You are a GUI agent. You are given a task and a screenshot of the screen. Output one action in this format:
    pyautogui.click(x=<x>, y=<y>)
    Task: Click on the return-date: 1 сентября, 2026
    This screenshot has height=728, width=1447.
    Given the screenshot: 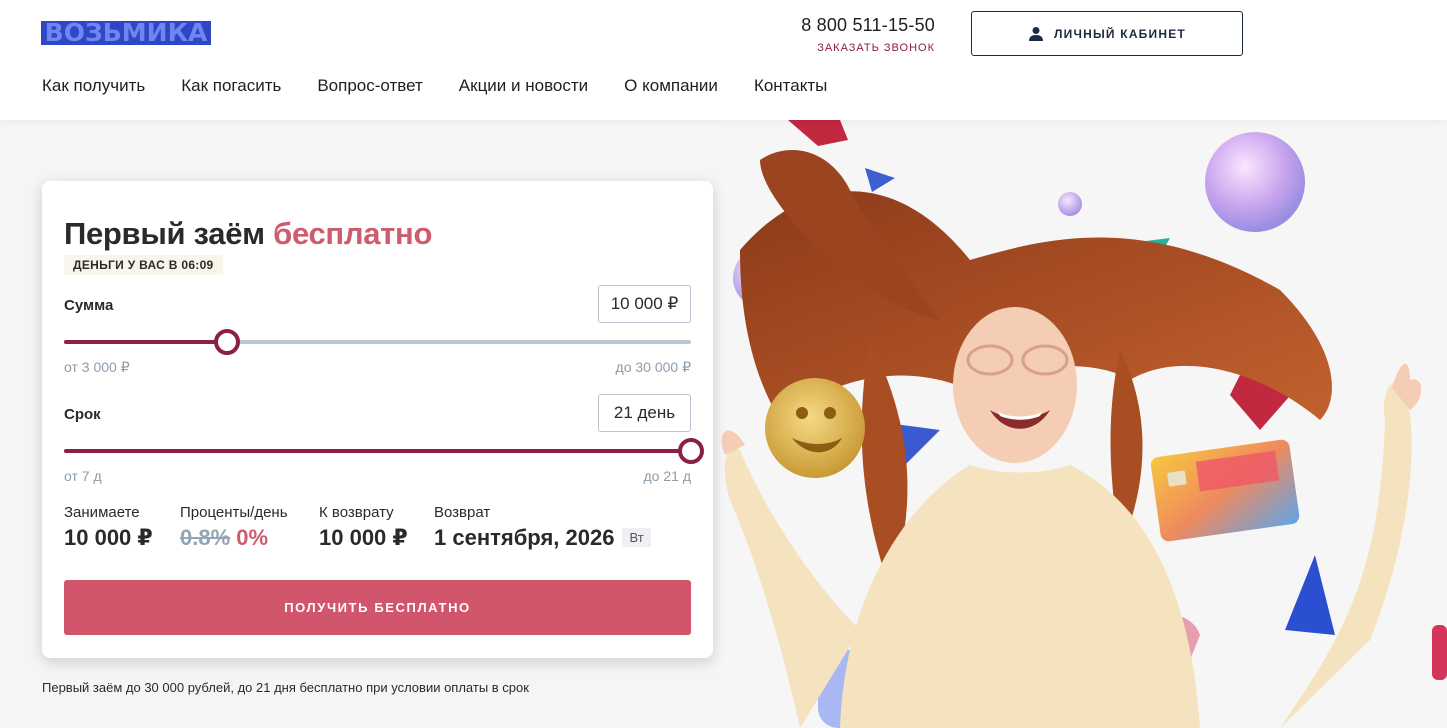 What is the action you would take?
    pyautogui.click(x=524, y=537)
    